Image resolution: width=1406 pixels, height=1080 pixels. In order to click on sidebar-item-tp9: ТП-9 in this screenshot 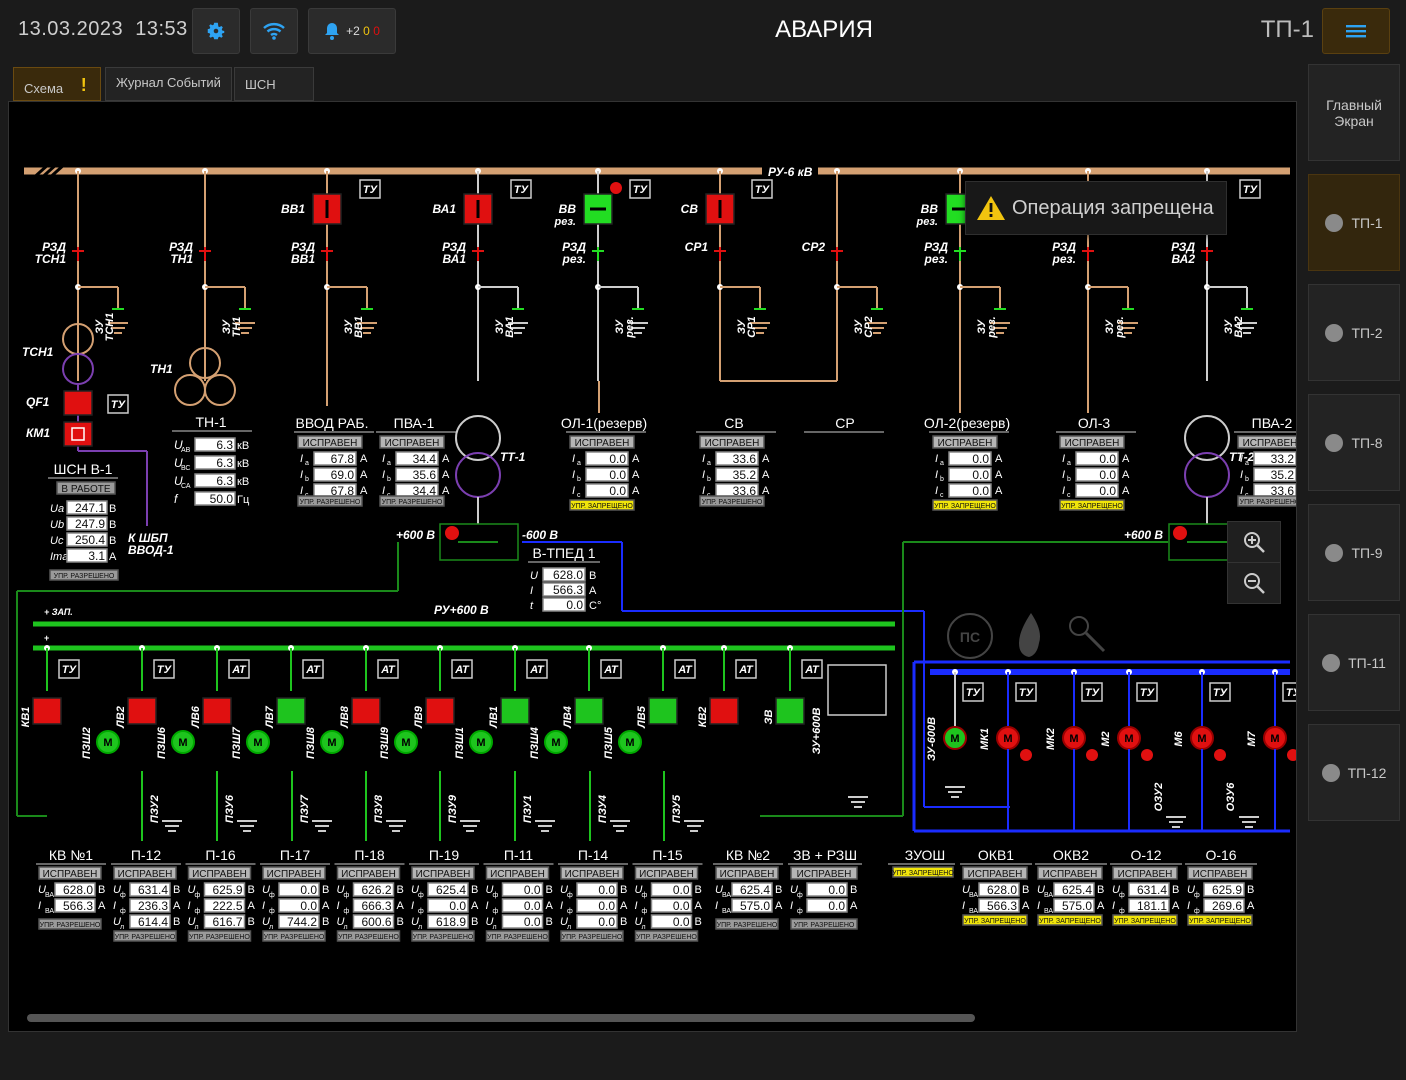, I will do `click(1354, 552)`.